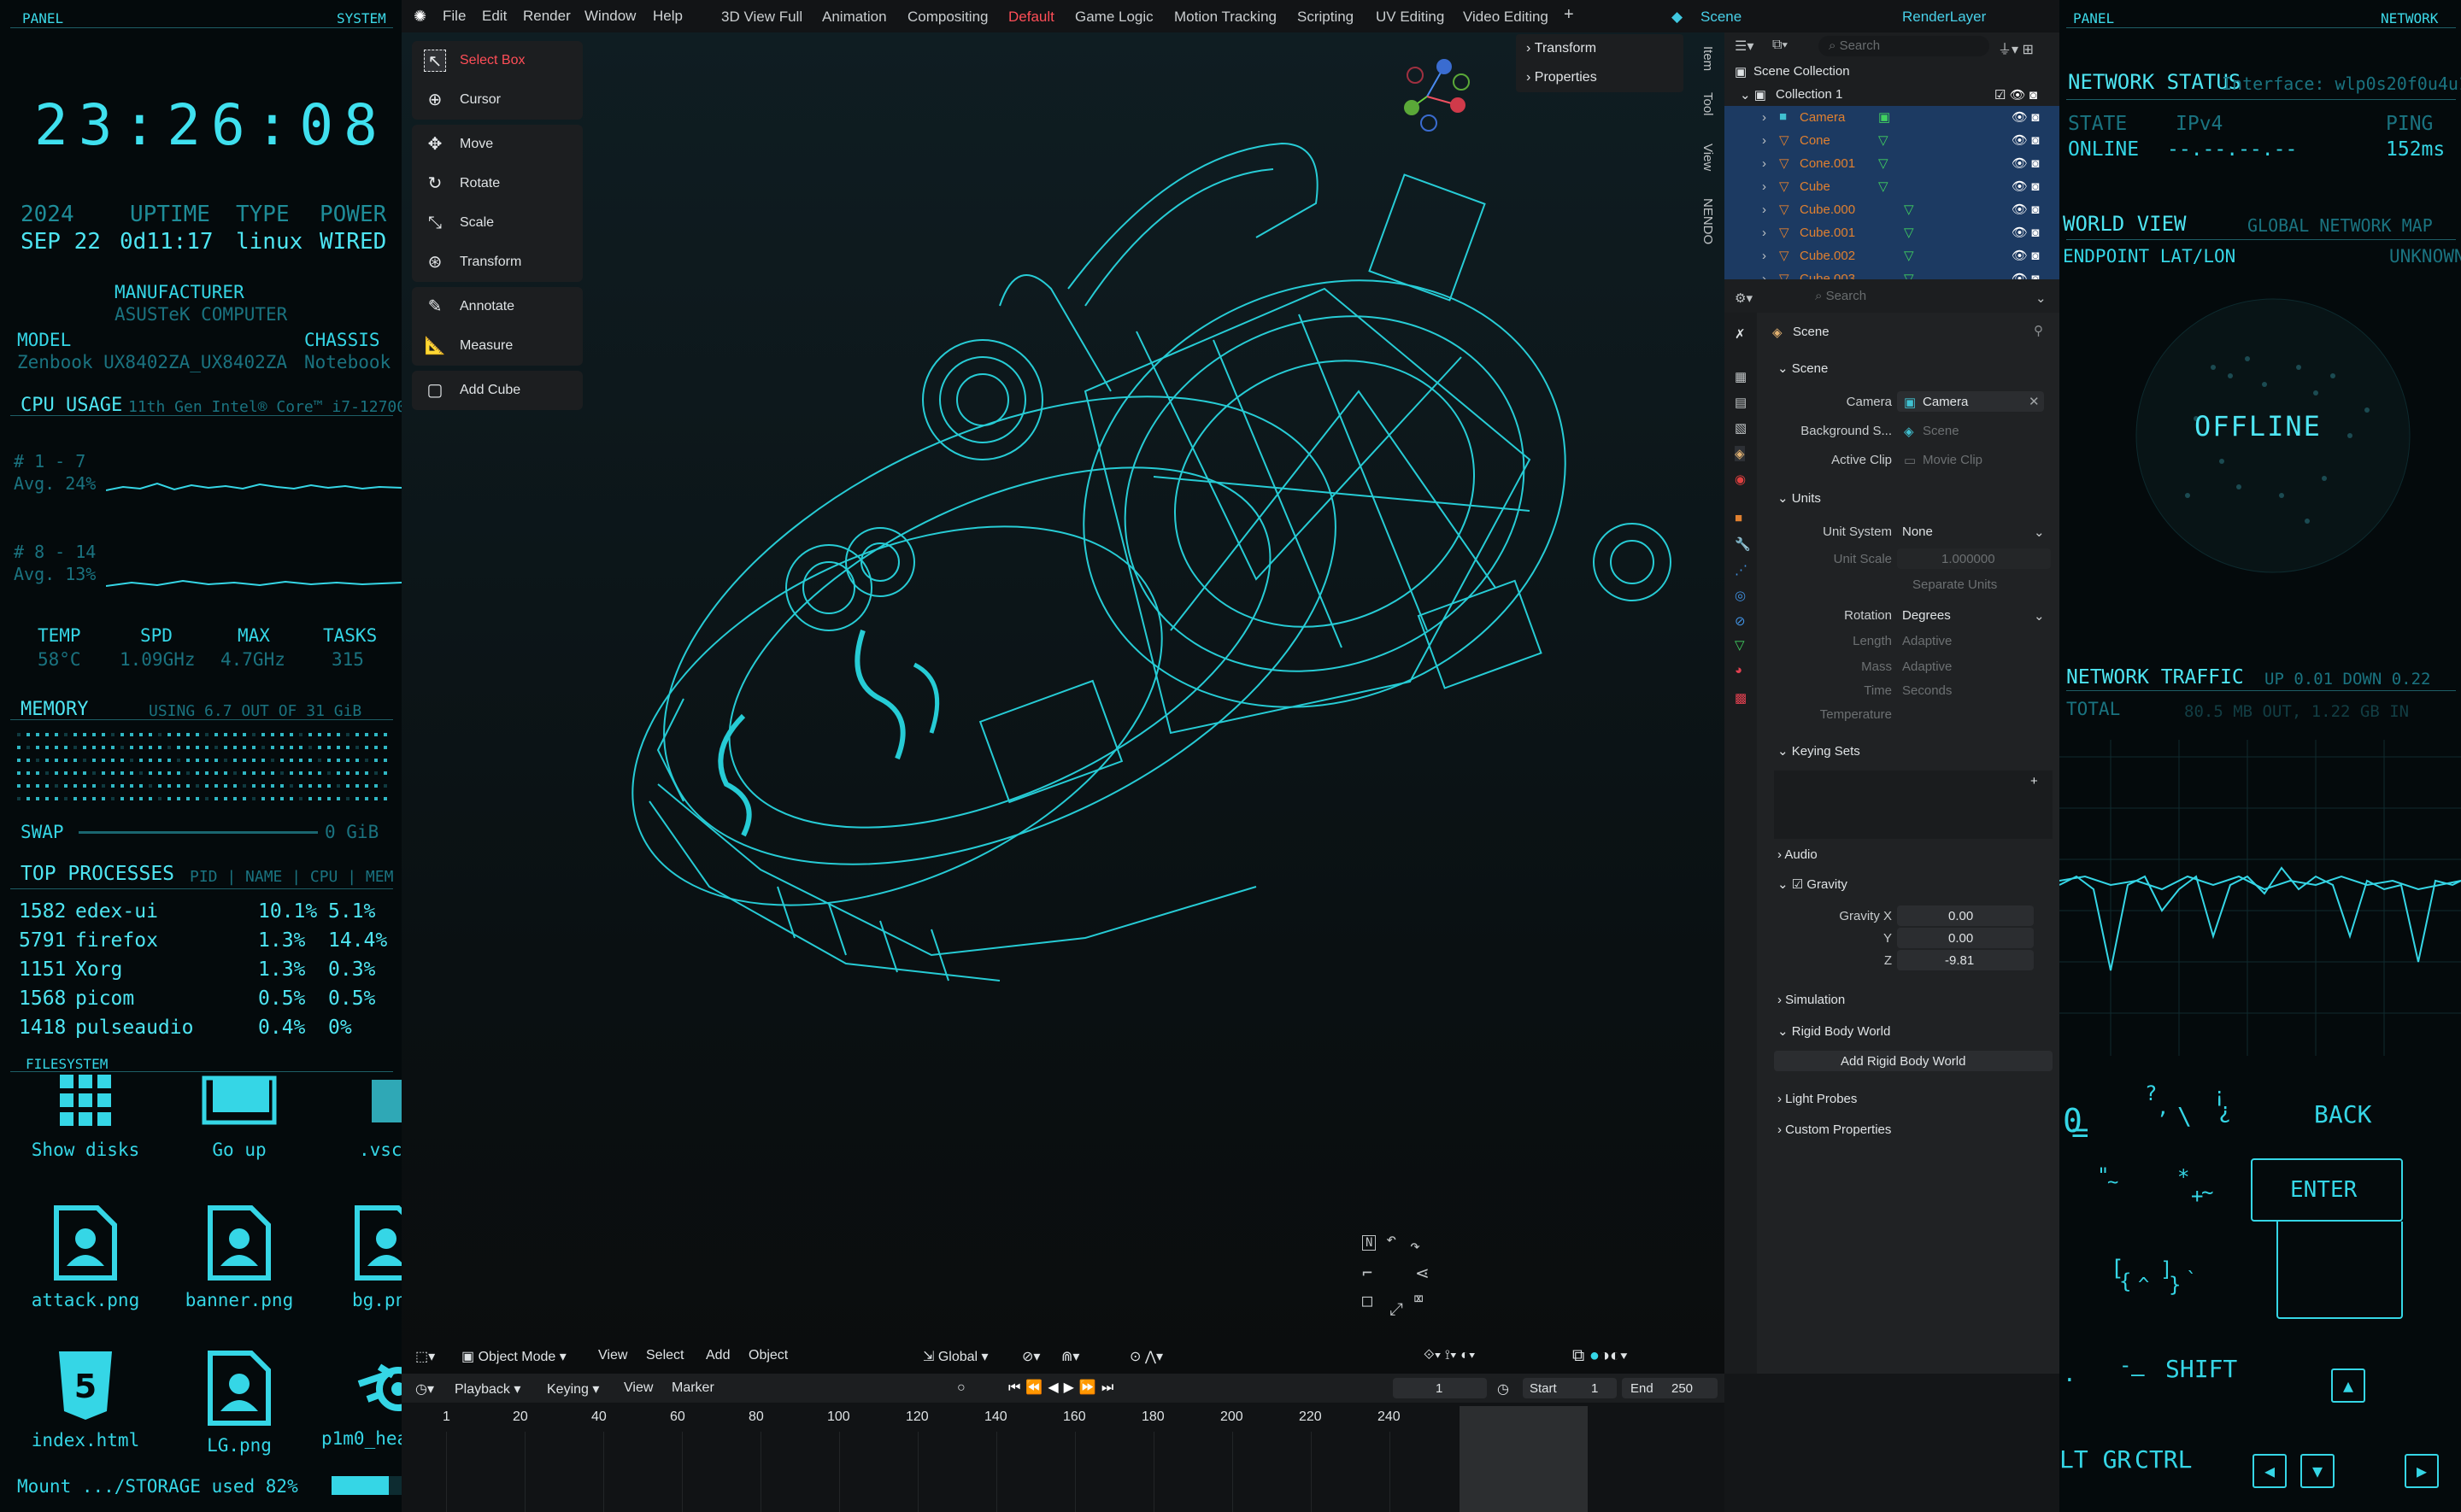 The height and width of the screenshot is (1512, 2461). What do you see at coordinates (1325, 17) in the screenshot?
I see `tab-scripting: Scripting` at bounding box center [1325, 17].